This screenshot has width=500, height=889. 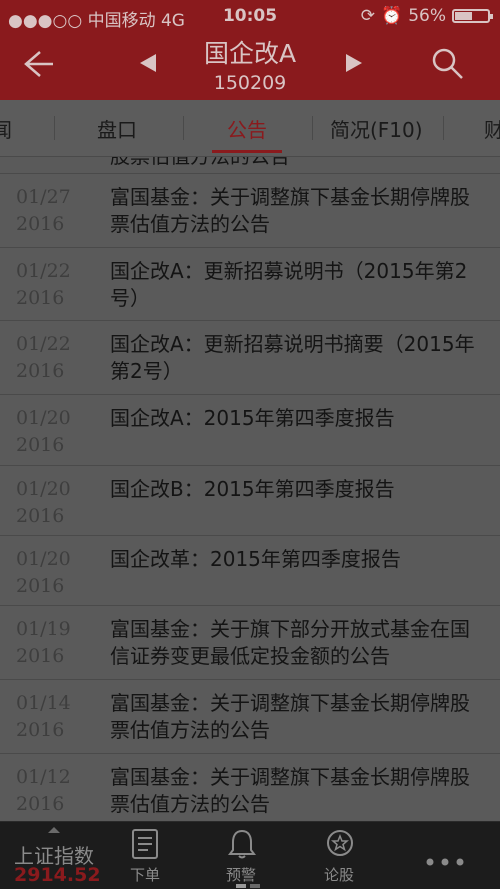 I want to click on list-item: 01/12 2016 富国基金：关于调整旗下基金长期停牌股票估值方法的公告, so click(x=250, y=787).